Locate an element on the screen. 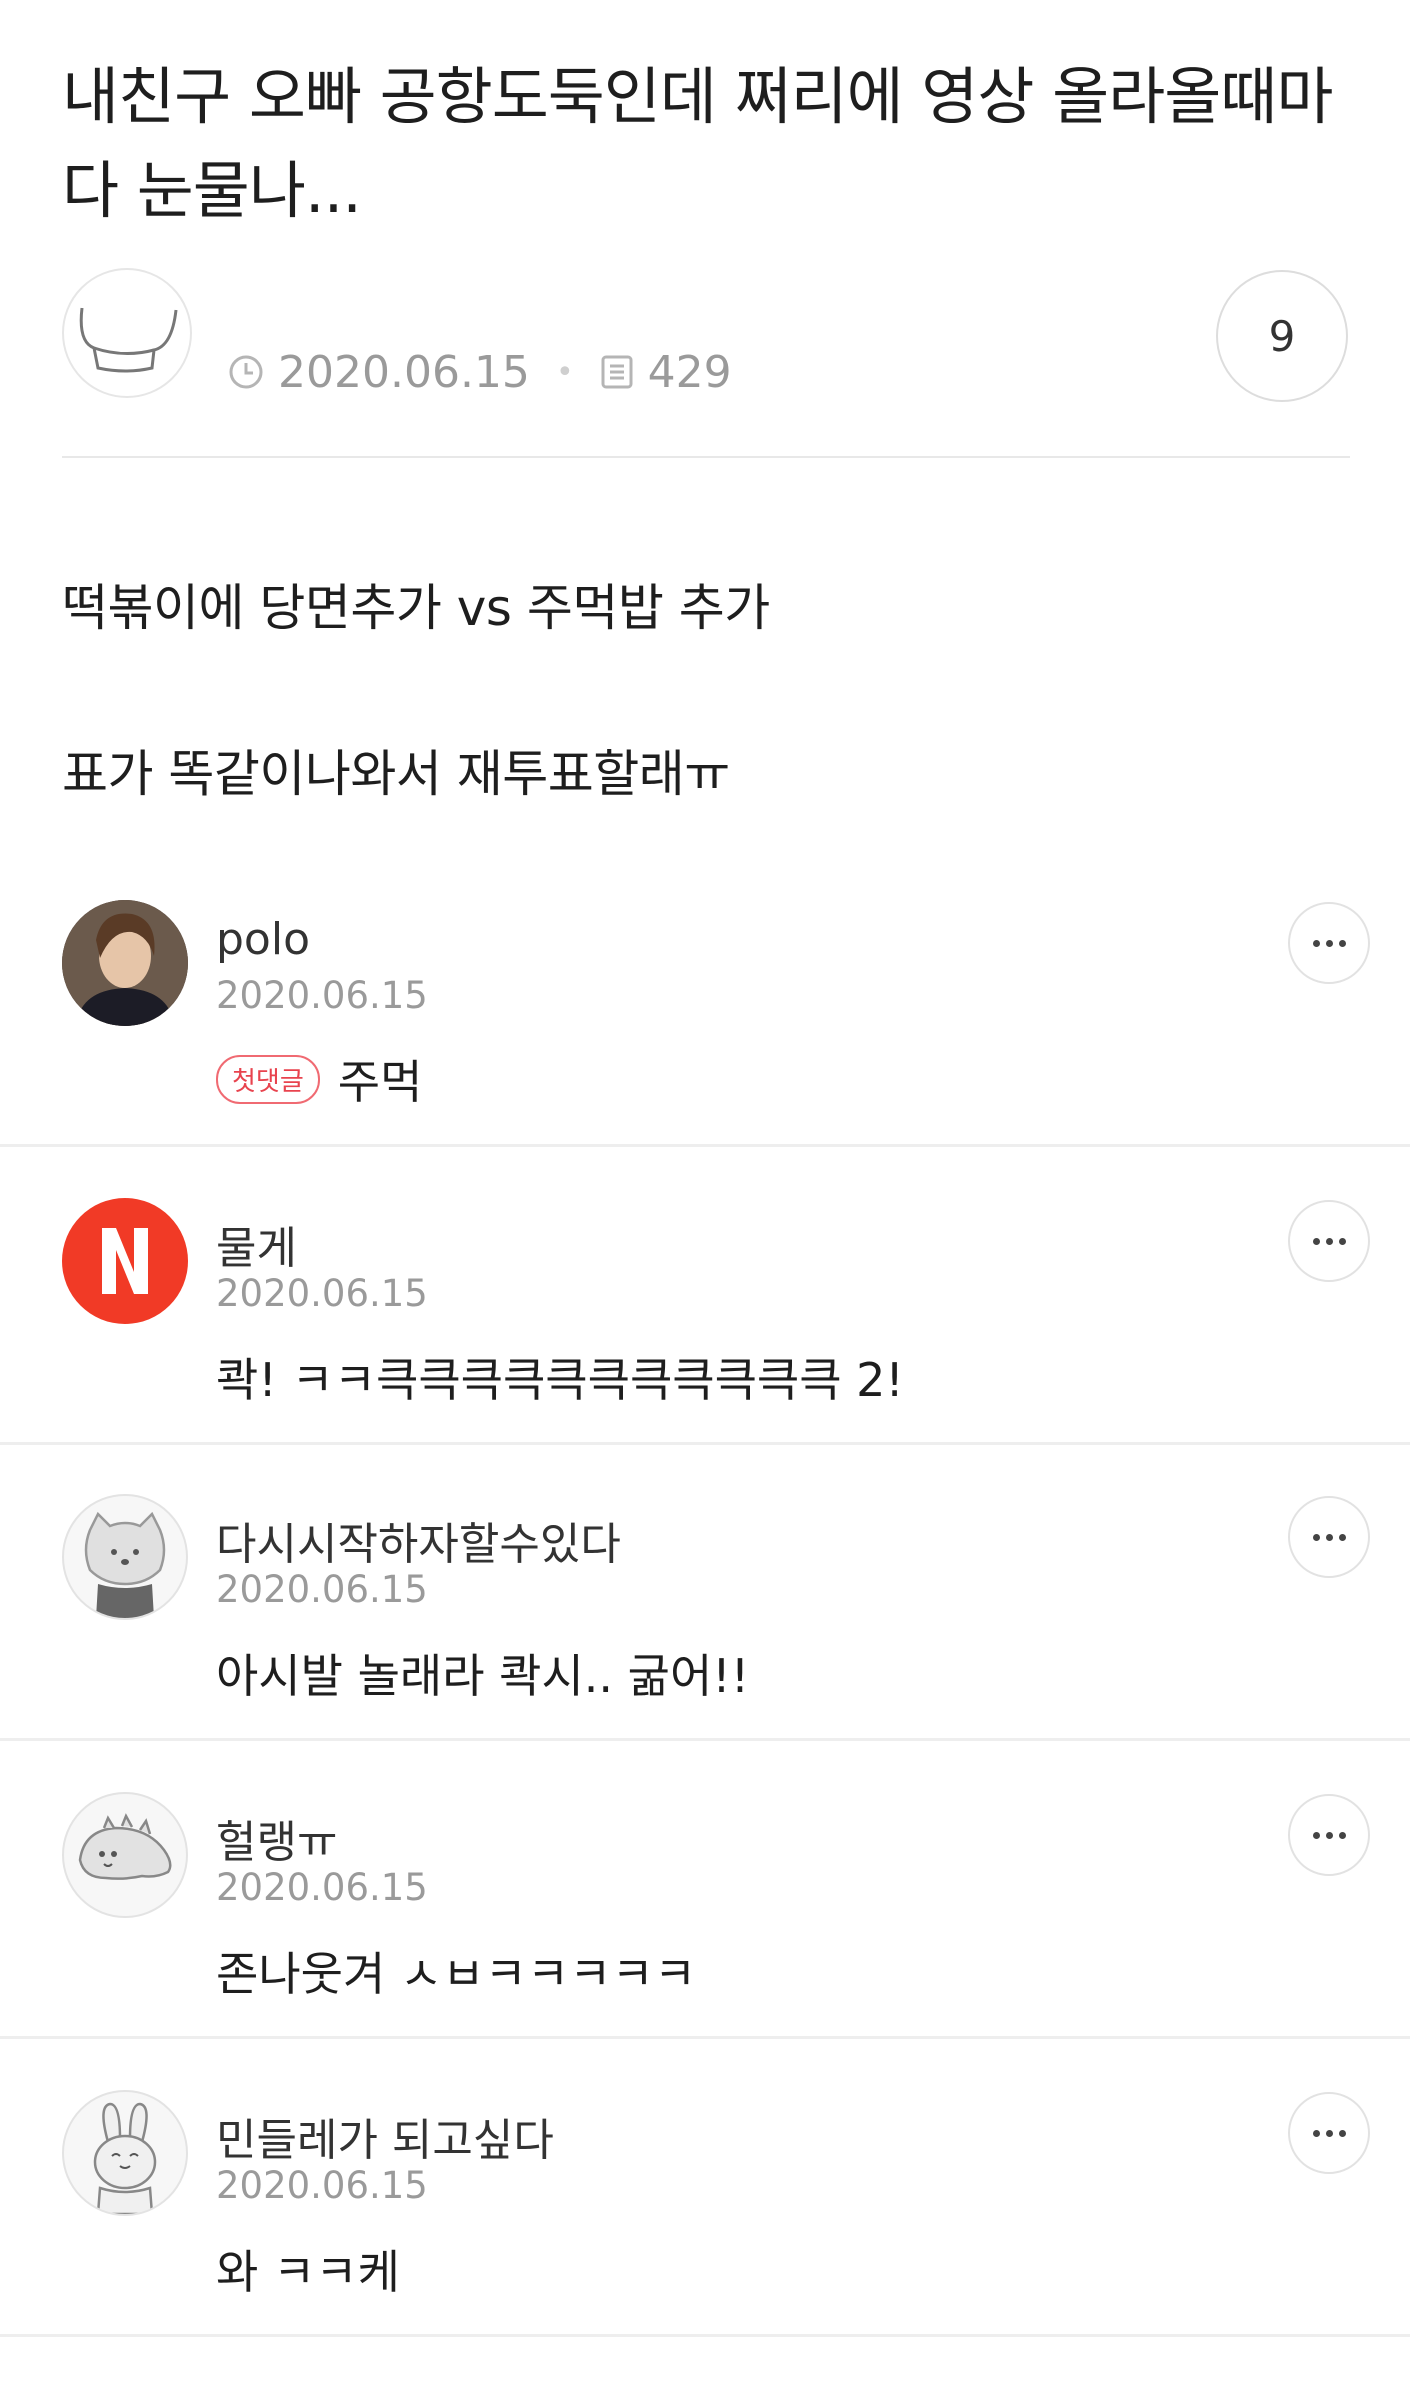  comment-author: polo is located at coordinates (263, 939).